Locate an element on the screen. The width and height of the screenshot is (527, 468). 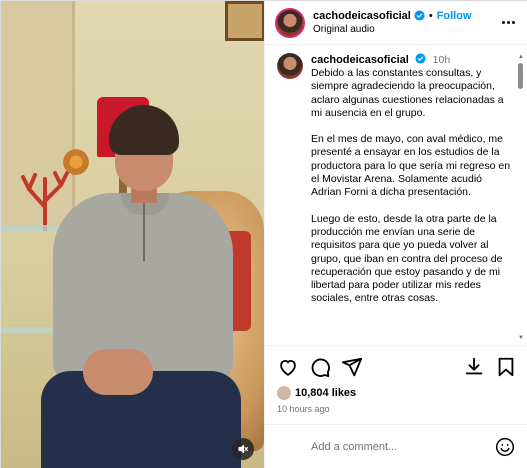
flowers-decoration is located at coordinates (76, 162).